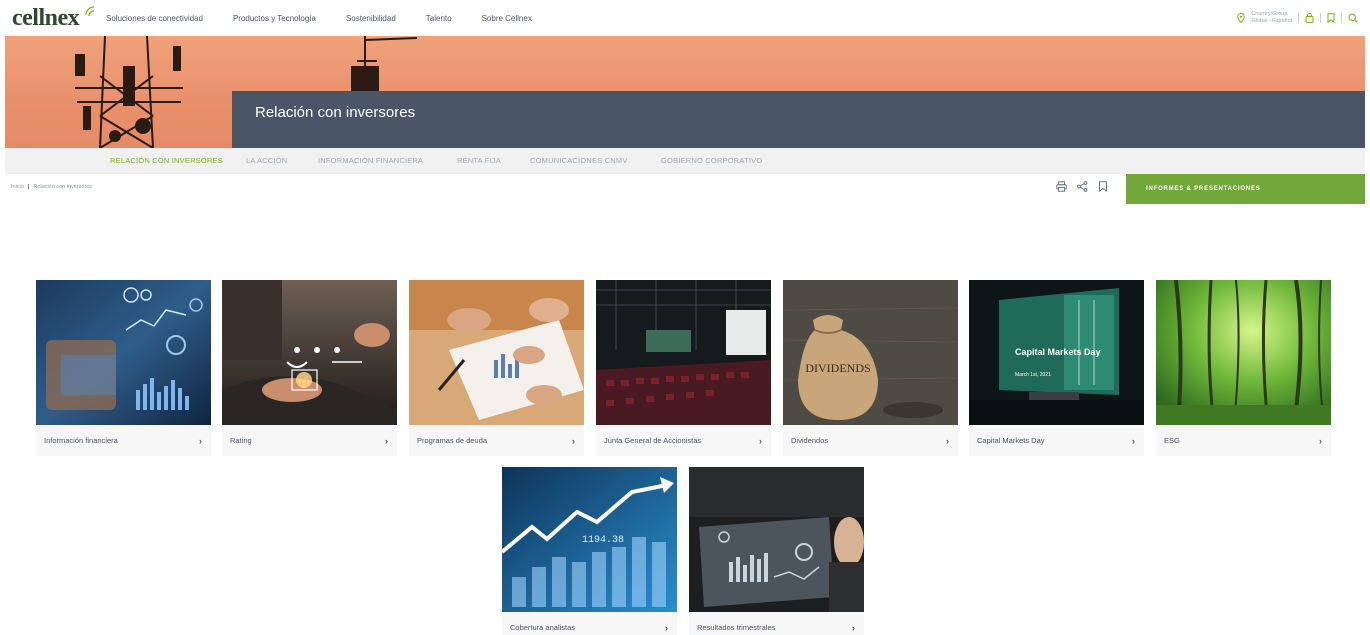 This screenshot has width=1370, height=635. Describe the element at coordinates (711, 160) in the screenshot. I see `subnav-item-gobierno: GOBIERNO CORPORATIVO` at that location.